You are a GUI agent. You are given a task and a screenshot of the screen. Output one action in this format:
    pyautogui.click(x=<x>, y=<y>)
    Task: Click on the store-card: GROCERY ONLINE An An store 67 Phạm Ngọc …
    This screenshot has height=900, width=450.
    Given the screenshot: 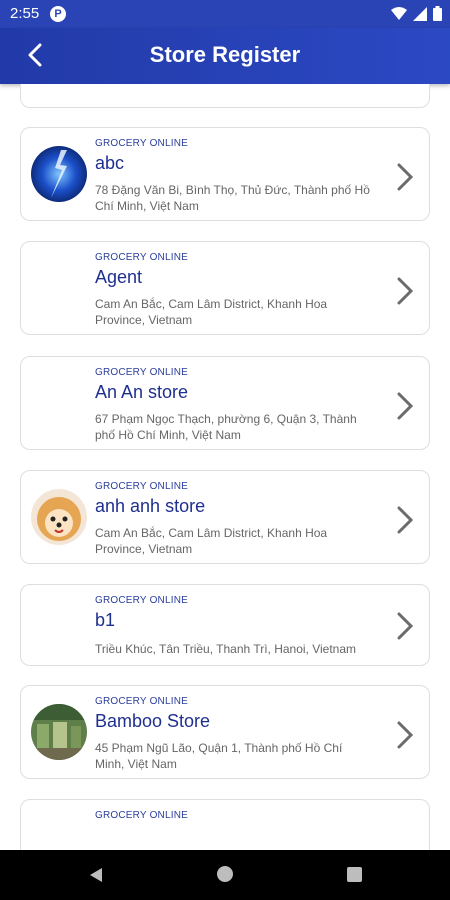 What is the action you would take?
    pyautogui.click(x=225, y=403)
    